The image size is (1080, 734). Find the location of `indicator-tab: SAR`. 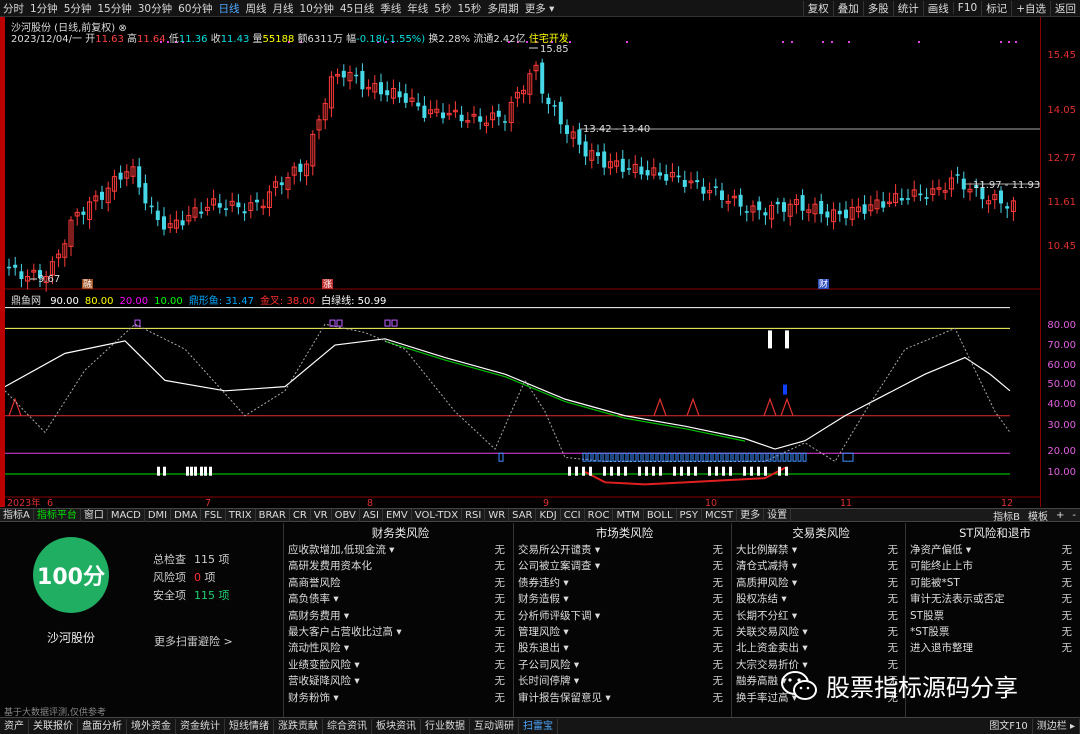

indicator-tab: SAR is located at coordinates (523, 515).